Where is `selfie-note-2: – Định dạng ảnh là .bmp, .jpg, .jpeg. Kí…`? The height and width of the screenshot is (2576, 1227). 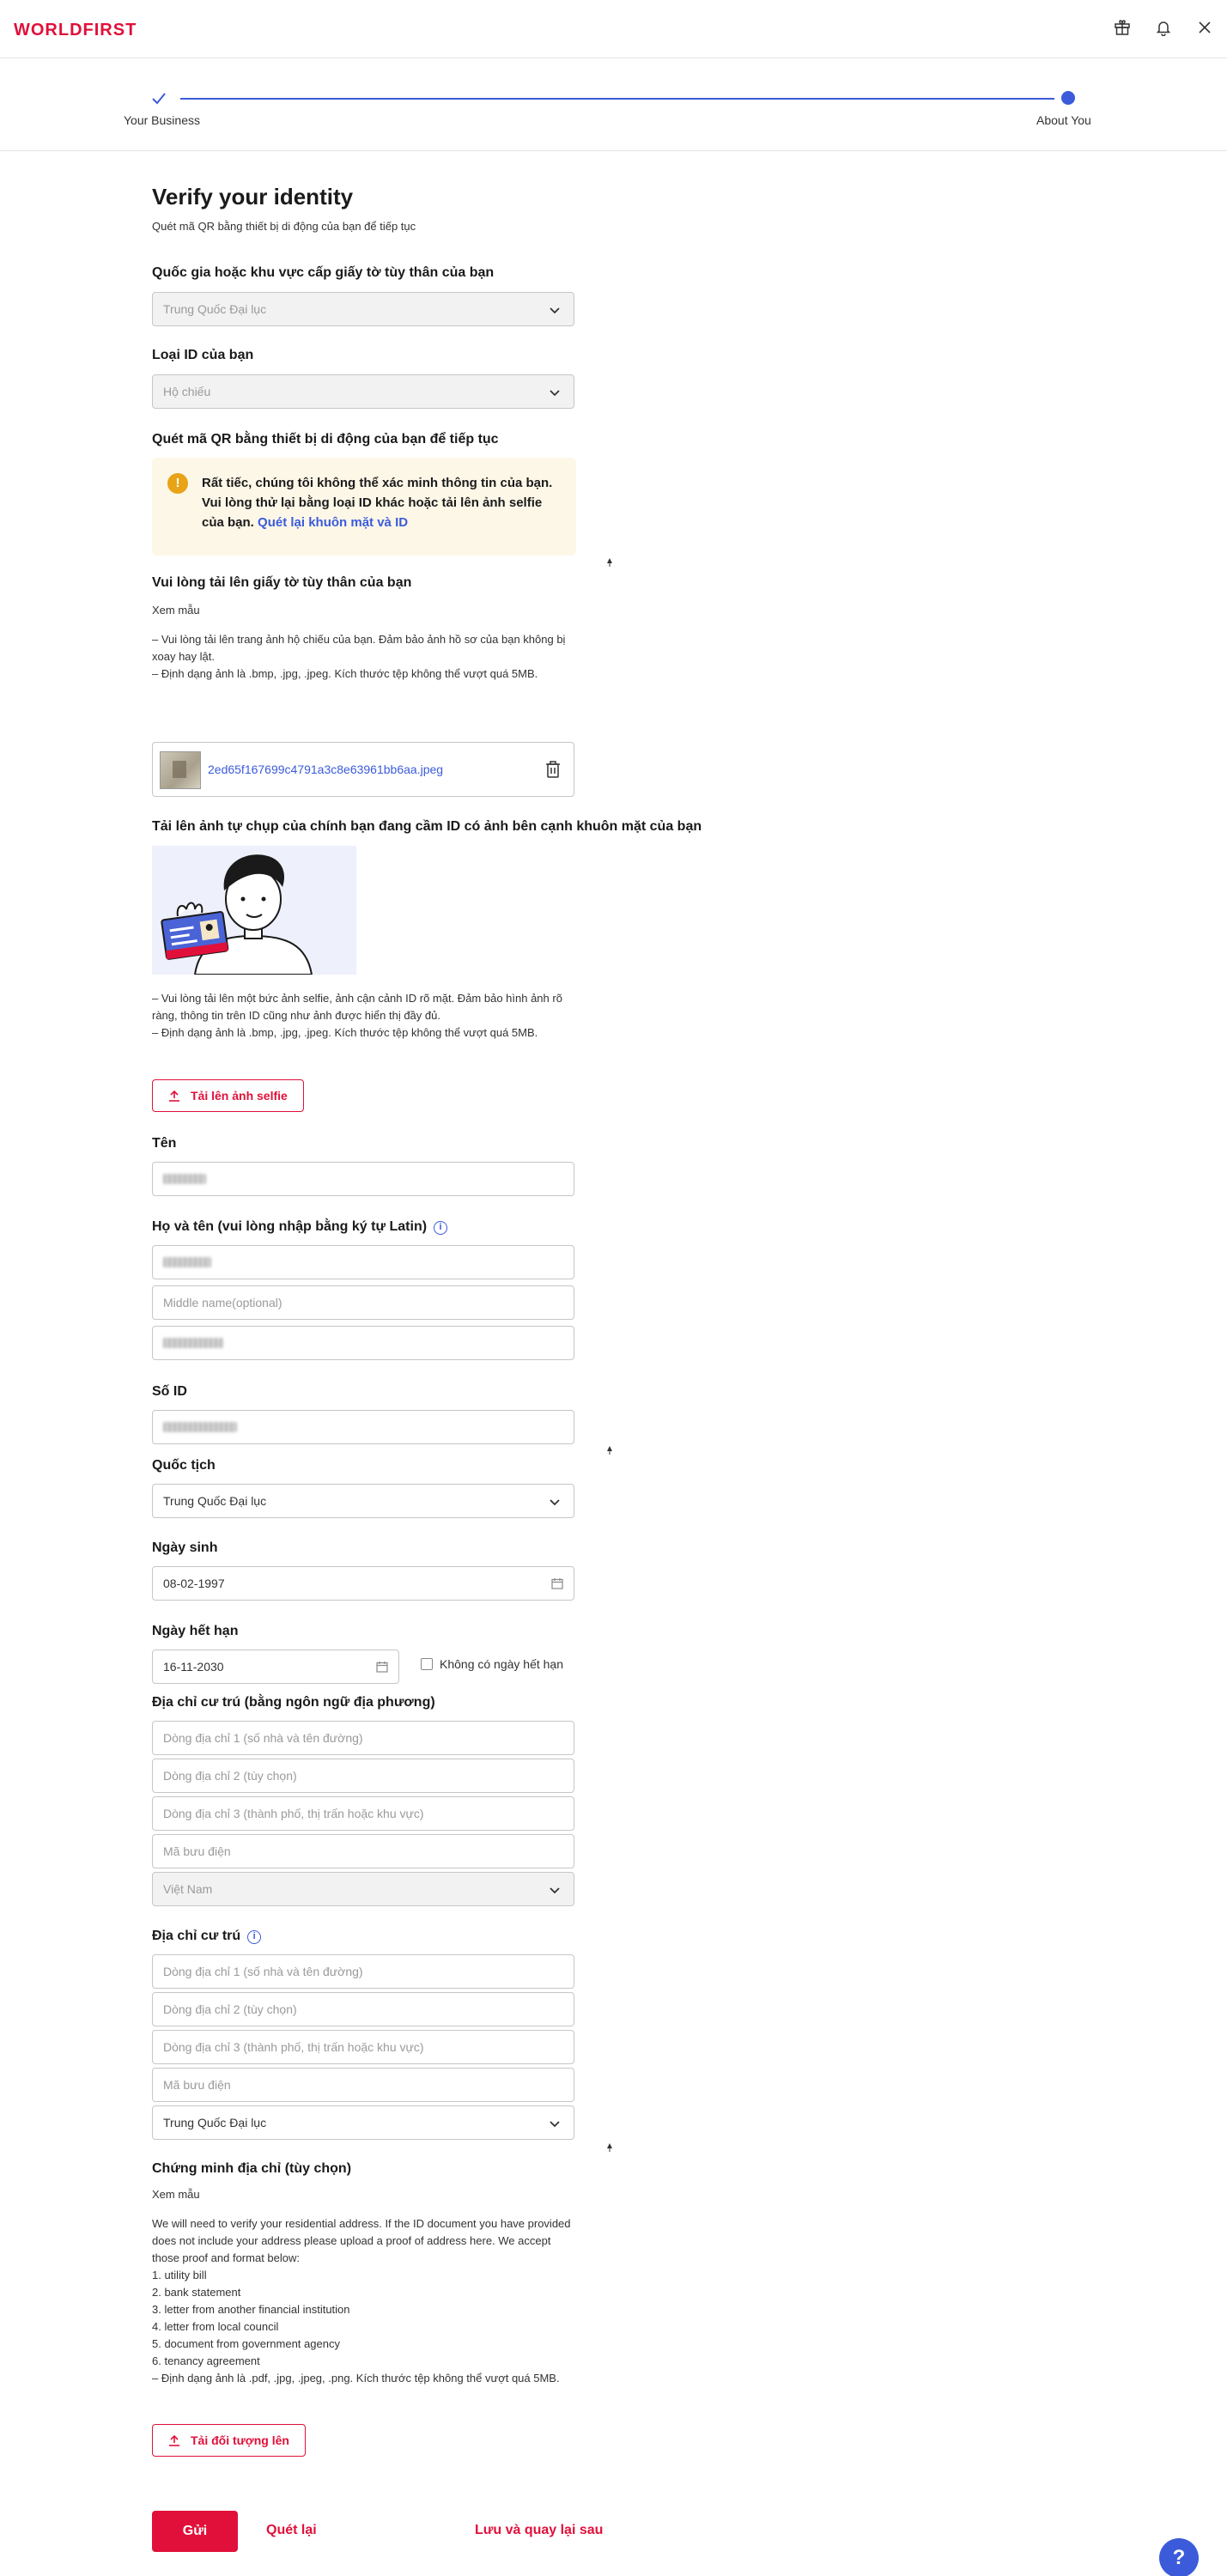 selfie-note-2: – Định dạng ảnh là .bmp, .jpg, .jpeg. Kí… is located at coordinates (345, 1032).